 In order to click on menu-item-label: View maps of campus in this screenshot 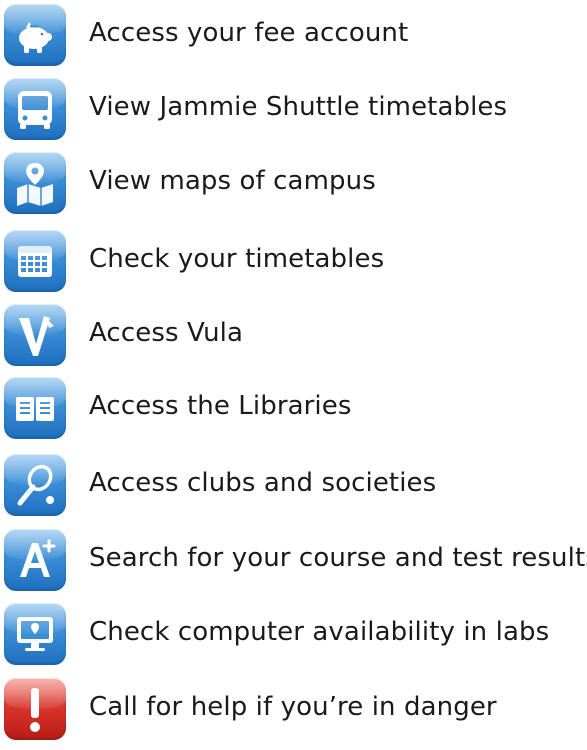, I will do `click(232, 181)`.